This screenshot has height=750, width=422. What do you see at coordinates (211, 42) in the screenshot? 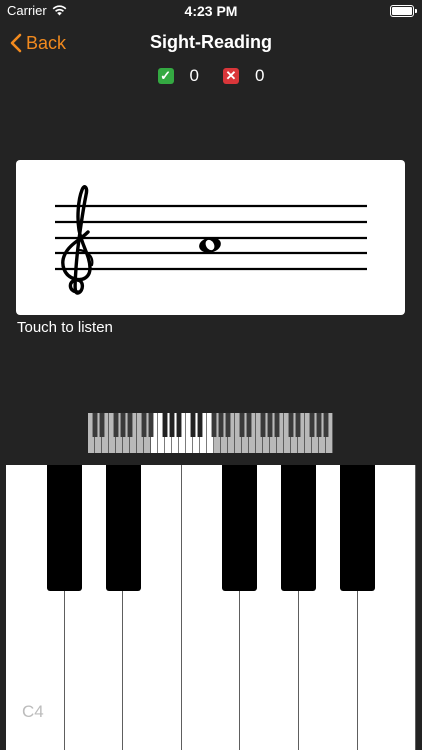
I see `page-title: Sight-Reading` at bounding box center [211, 42].